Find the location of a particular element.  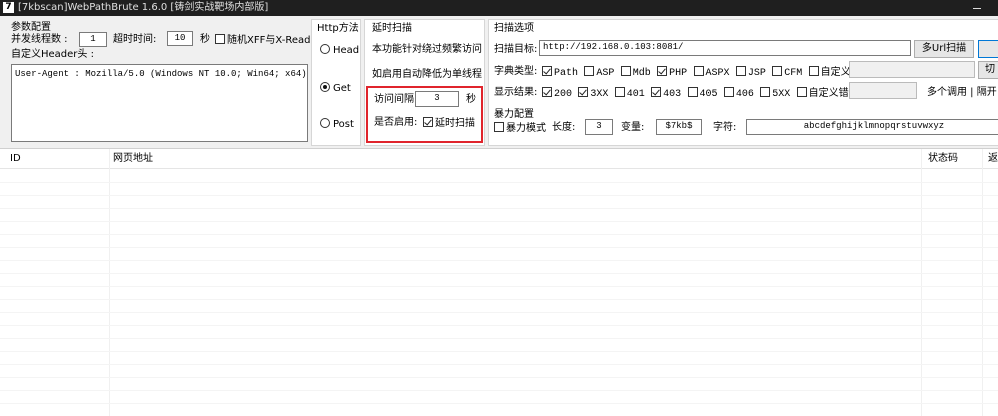

dict-option-jsp: JSP is located at coordinates (750, 72).